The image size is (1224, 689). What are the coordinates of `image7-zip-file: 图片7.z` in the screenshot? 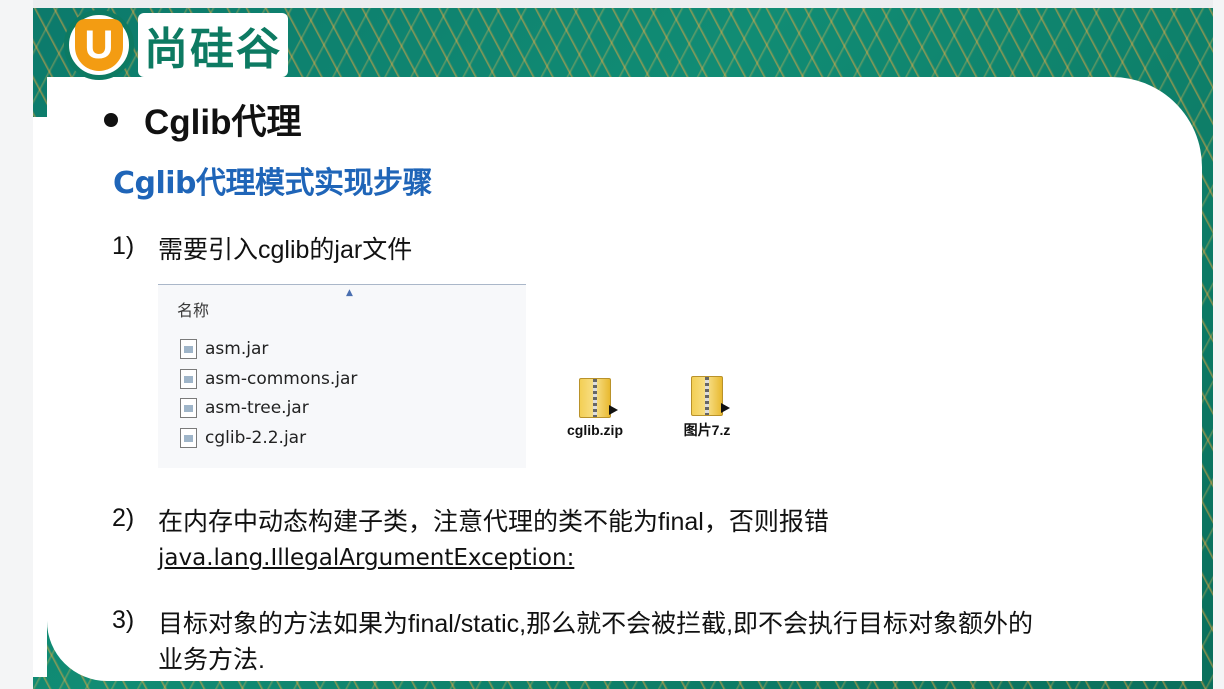 It's located at (707, 408).